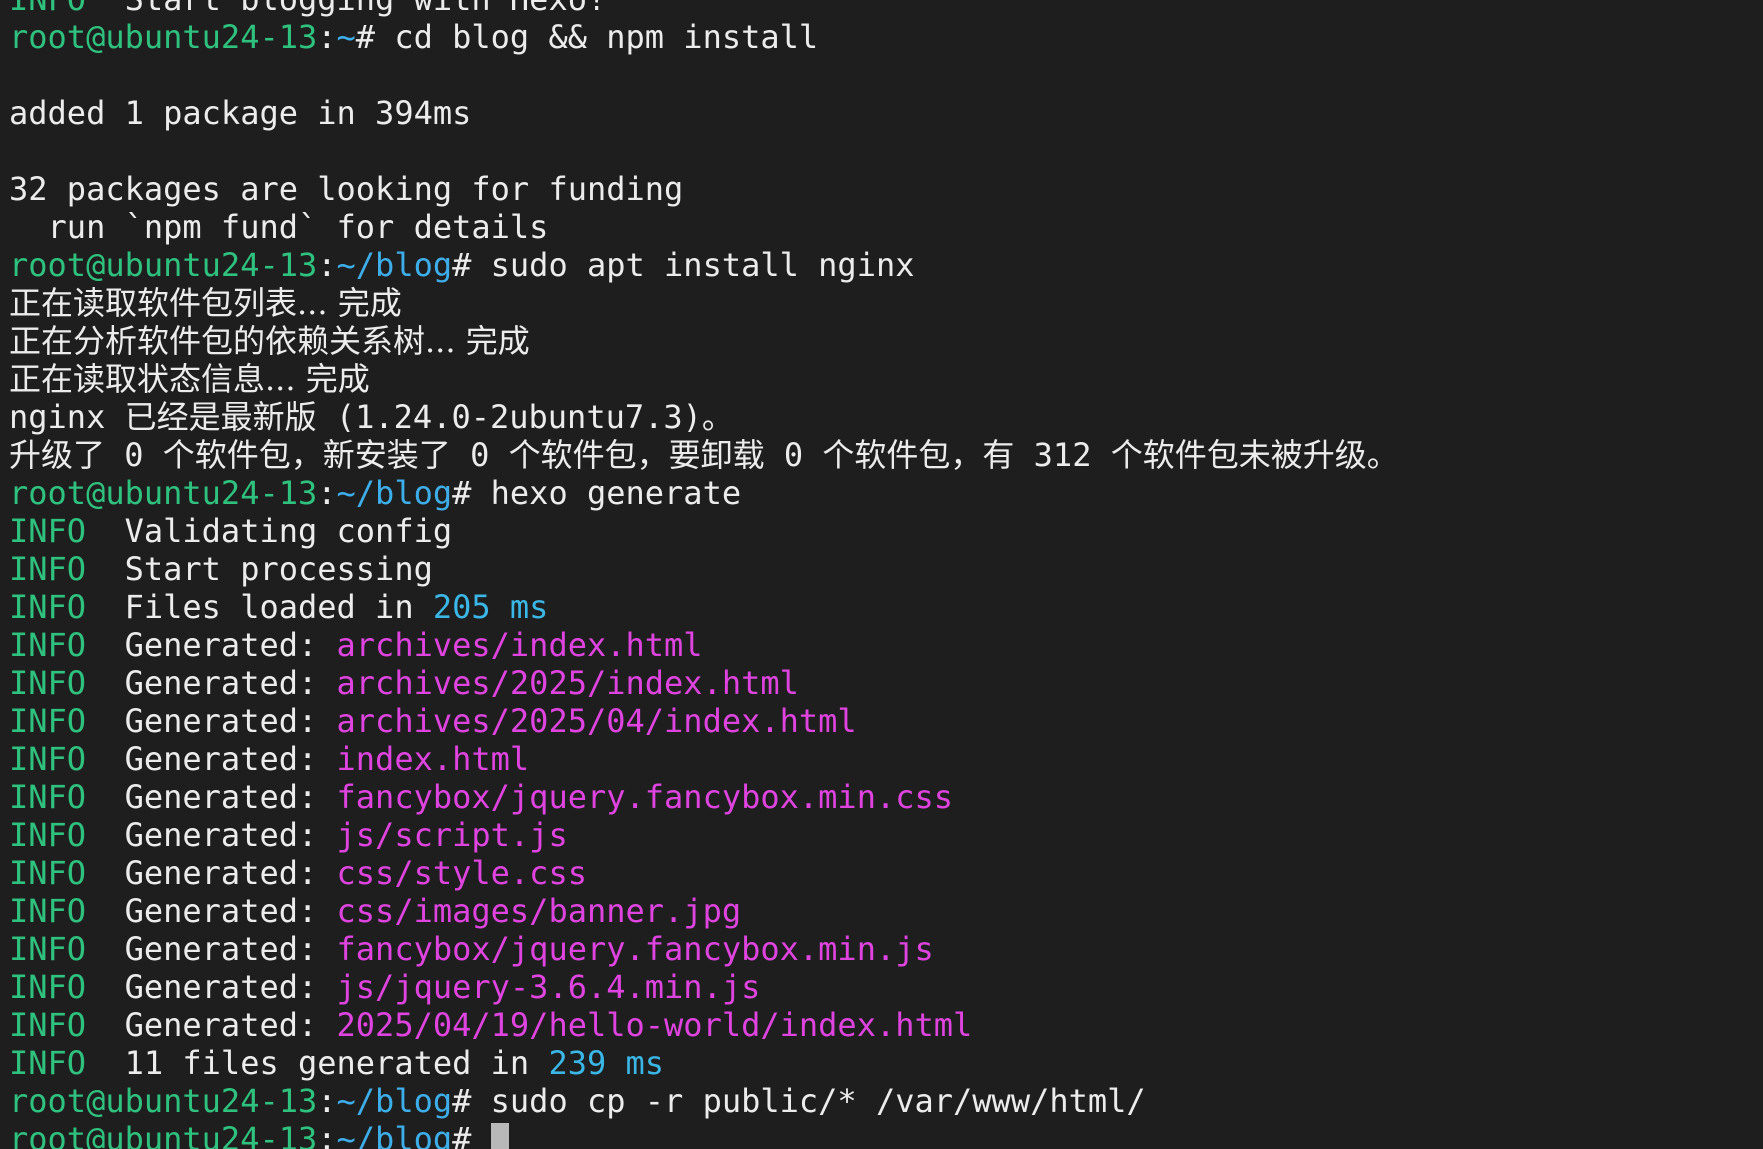 Image resolution: width=1763 pixels, height=1149 pixels. I want to click on terminal-line: 正在读取软件包列表... 完成, so click(886, 303).